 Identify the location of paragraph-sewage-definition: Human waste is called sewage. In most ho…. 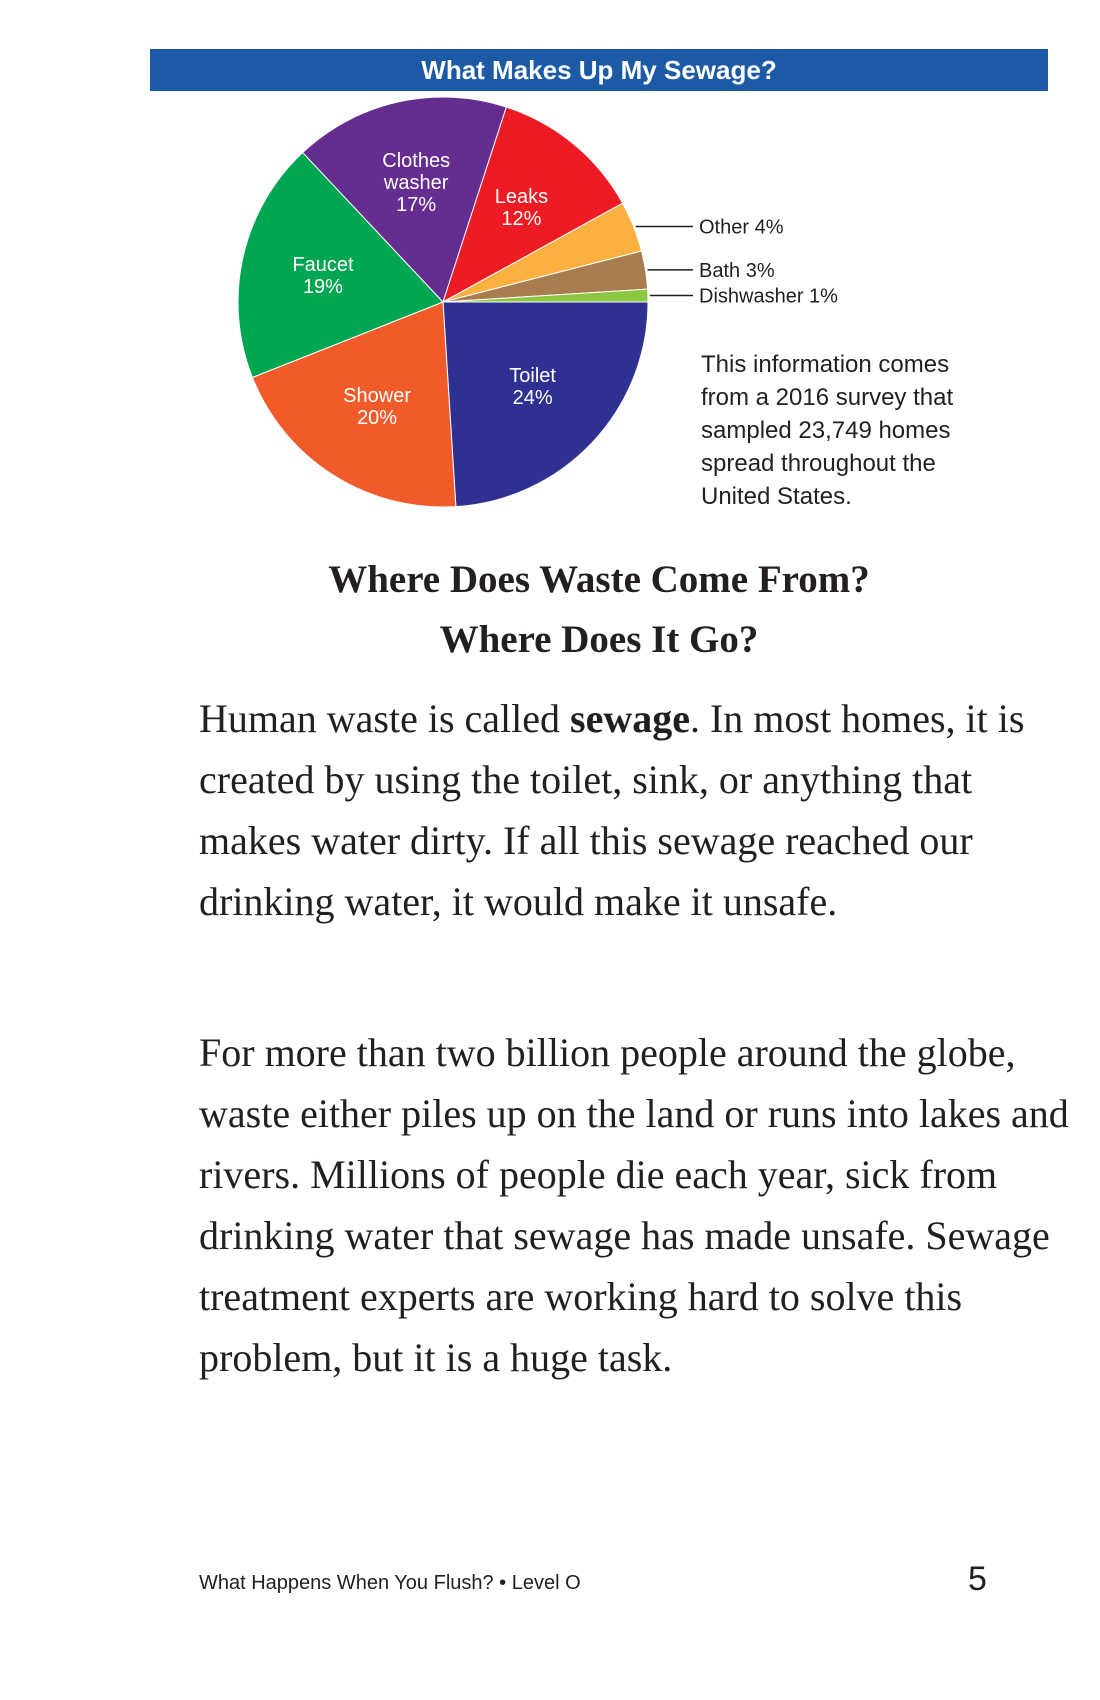
(639, 810).